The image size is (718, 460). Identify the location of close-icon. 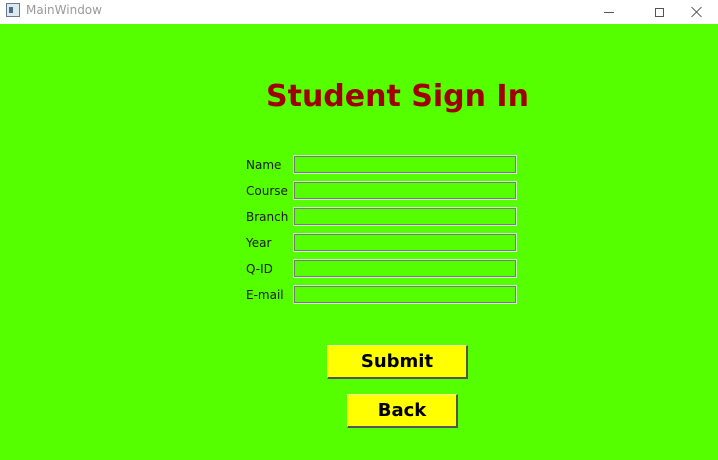
(697, 12).